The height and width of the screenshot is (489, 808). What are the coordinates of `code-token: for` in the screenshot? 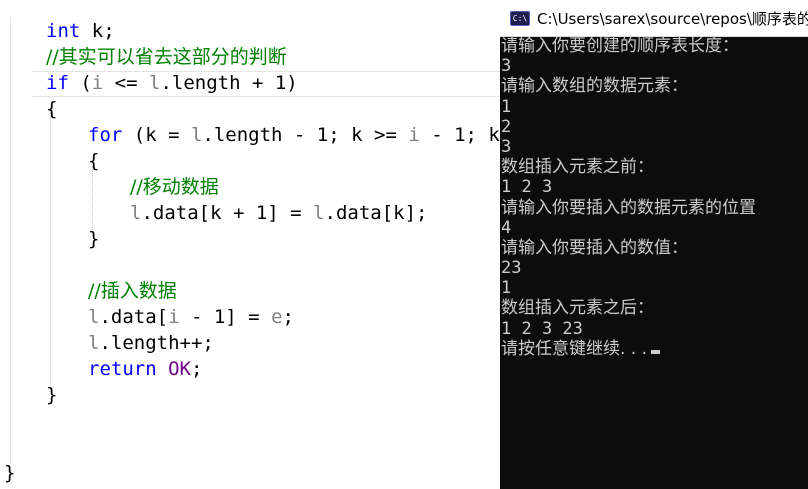 It's located at (105, 135).